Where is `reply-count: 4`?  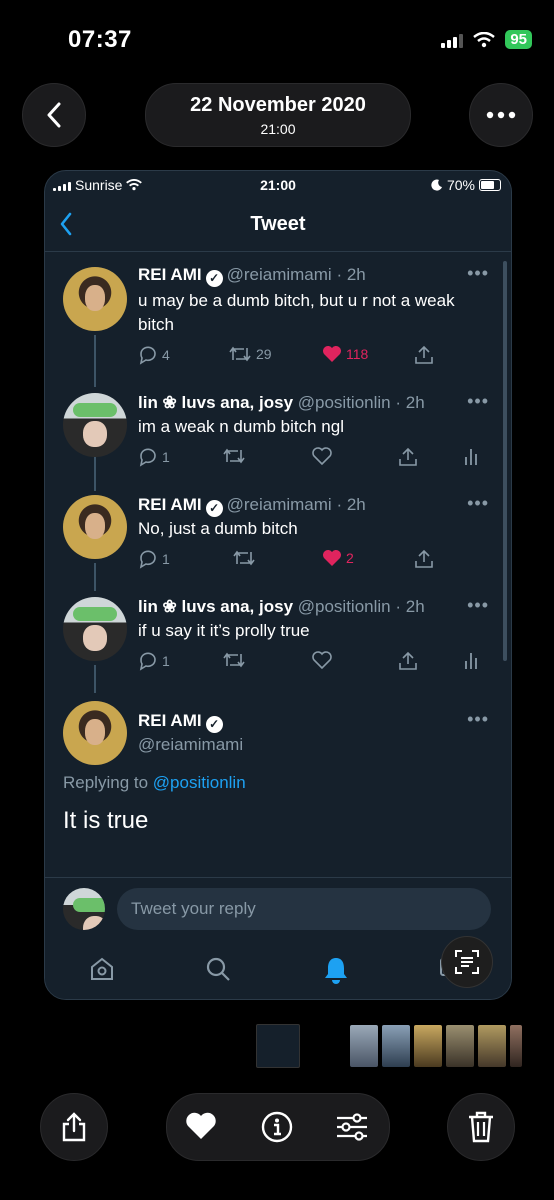 reply-count: 4 is located at coordinates (166, 355).